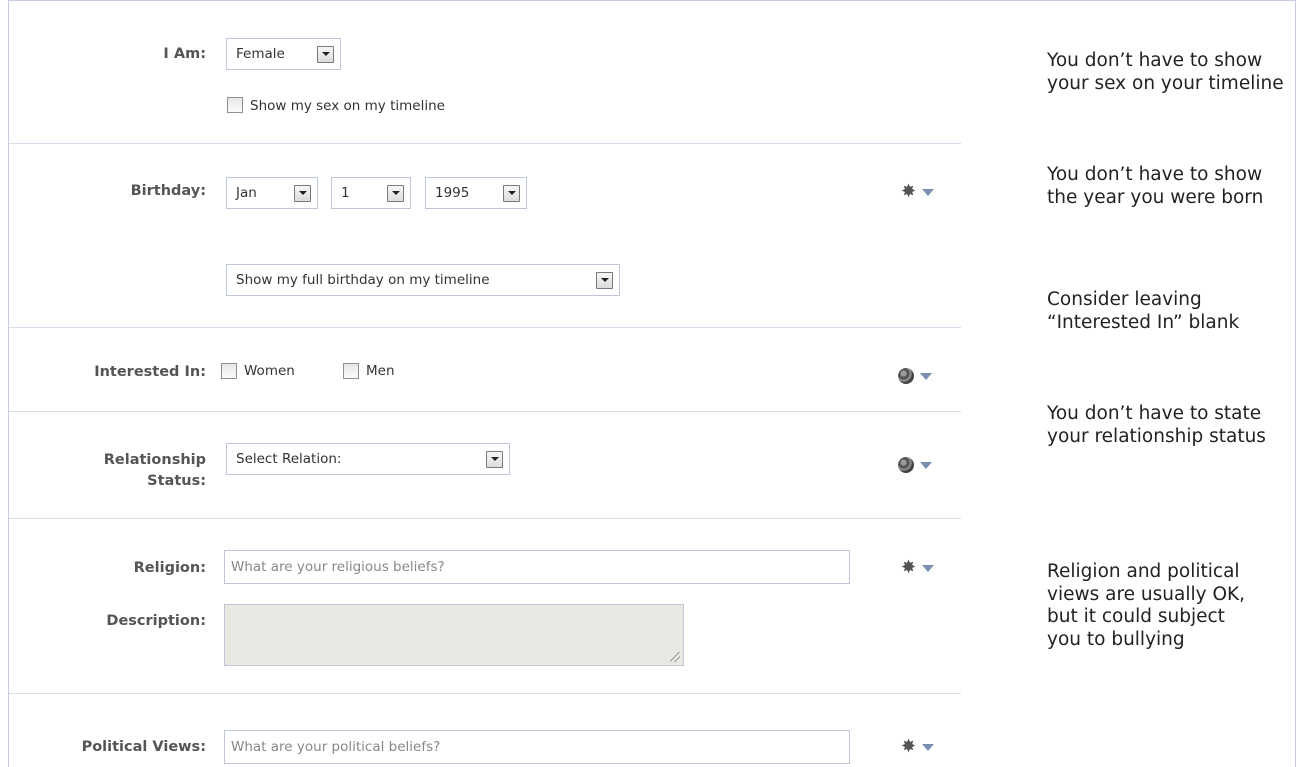  What do you see at coordinates (371, 193) in the screenshot?
I see `birthday-day-select: 1` at bounding box center [371, 193].